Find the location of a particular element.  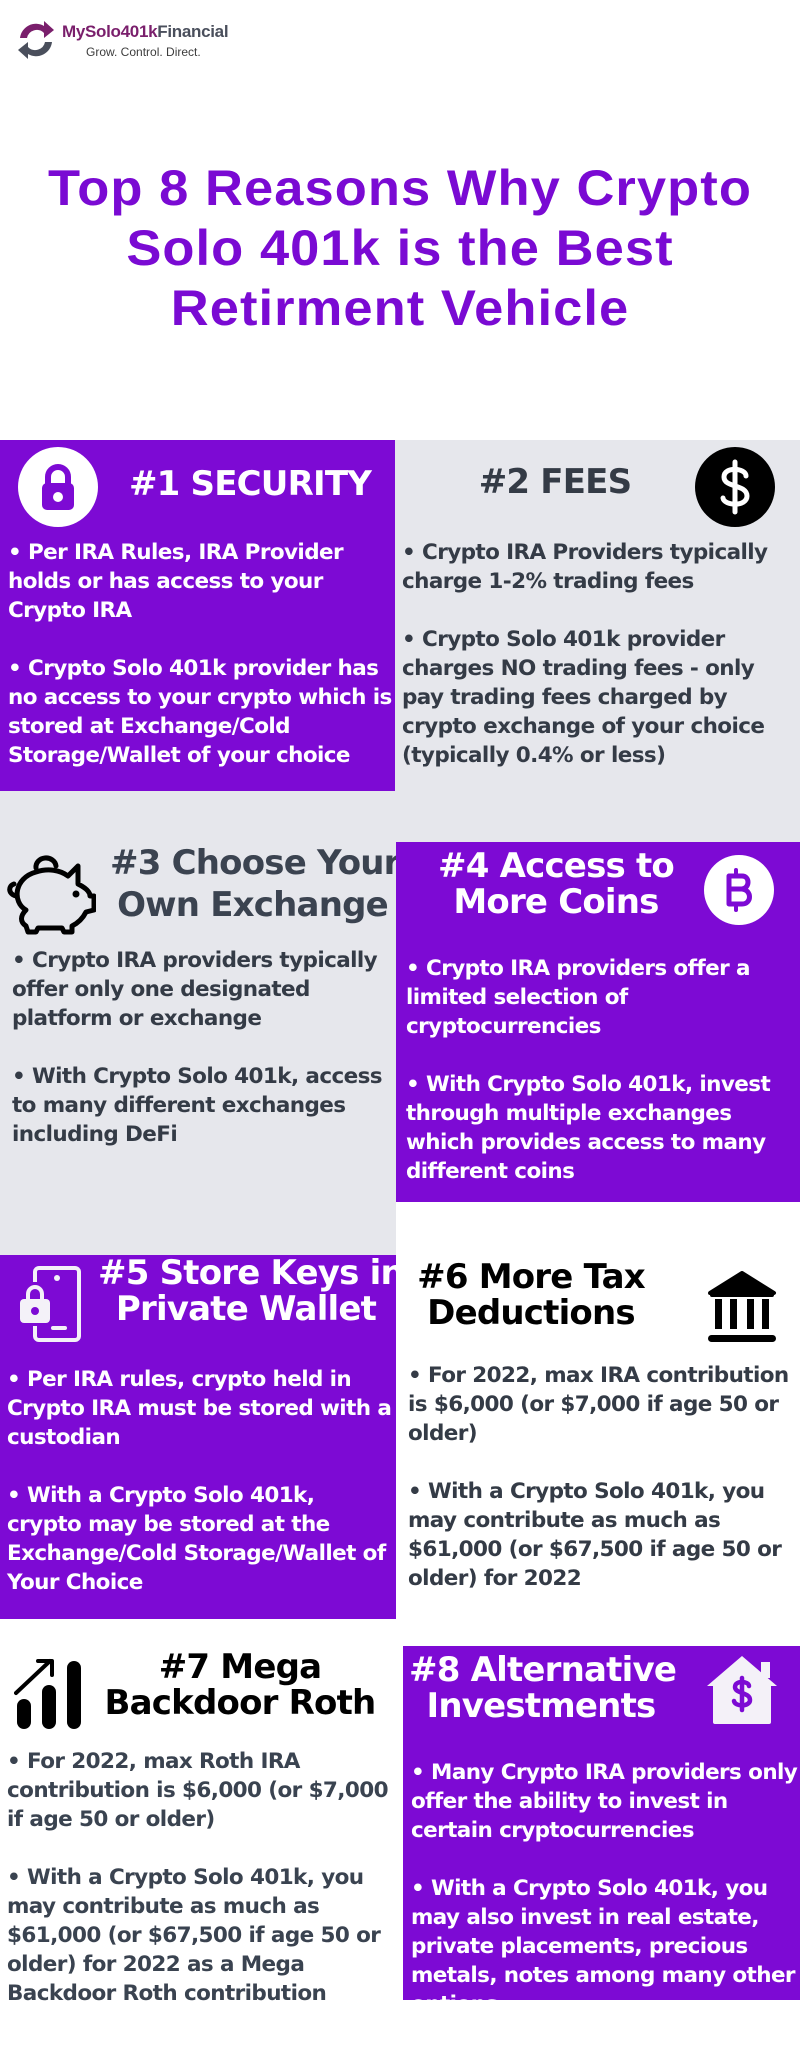

logo-tagline: Grow. Control. Direct. is located at coordinates (143, 52).